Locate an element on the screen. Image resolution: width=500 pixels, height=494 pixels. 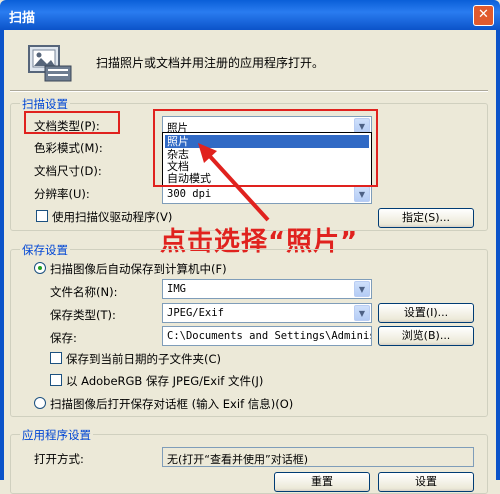
use-driver-label: 使用扫描仪驱动程序(V) is located at coordinates (112, 217).